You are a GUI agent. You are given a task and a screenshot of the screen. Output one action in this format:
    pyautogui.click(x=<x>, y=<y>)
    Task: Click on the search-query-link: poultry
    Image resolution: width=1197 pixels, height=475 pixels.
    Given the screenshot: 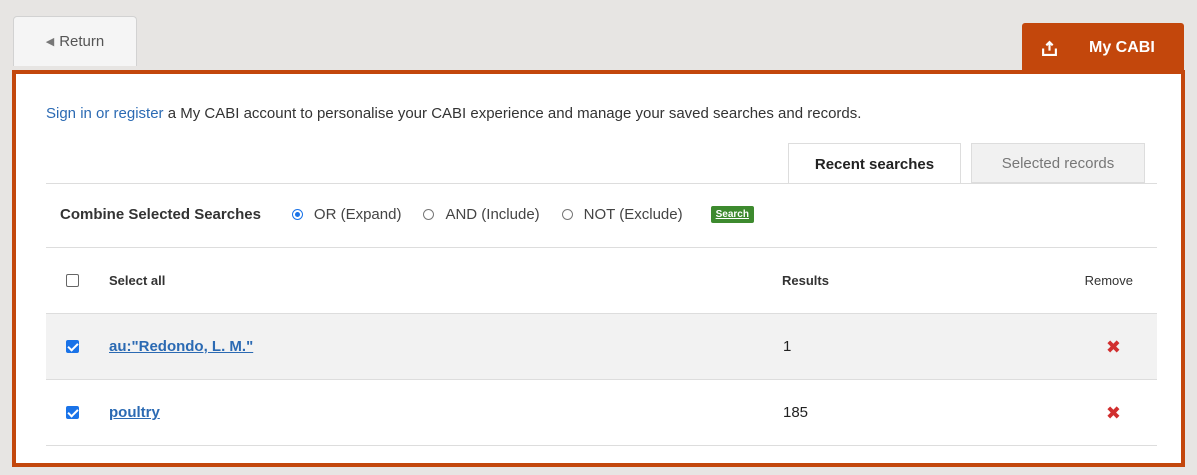 What is the action you would take?
    pyautogui.click(x=134, y=412)
    